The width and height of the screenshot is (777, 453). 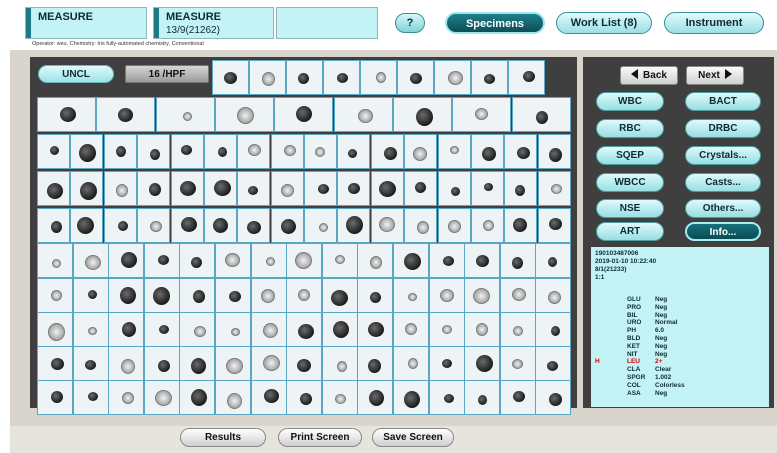 I want to click on help-button: ?, so click(x=410, y=23).